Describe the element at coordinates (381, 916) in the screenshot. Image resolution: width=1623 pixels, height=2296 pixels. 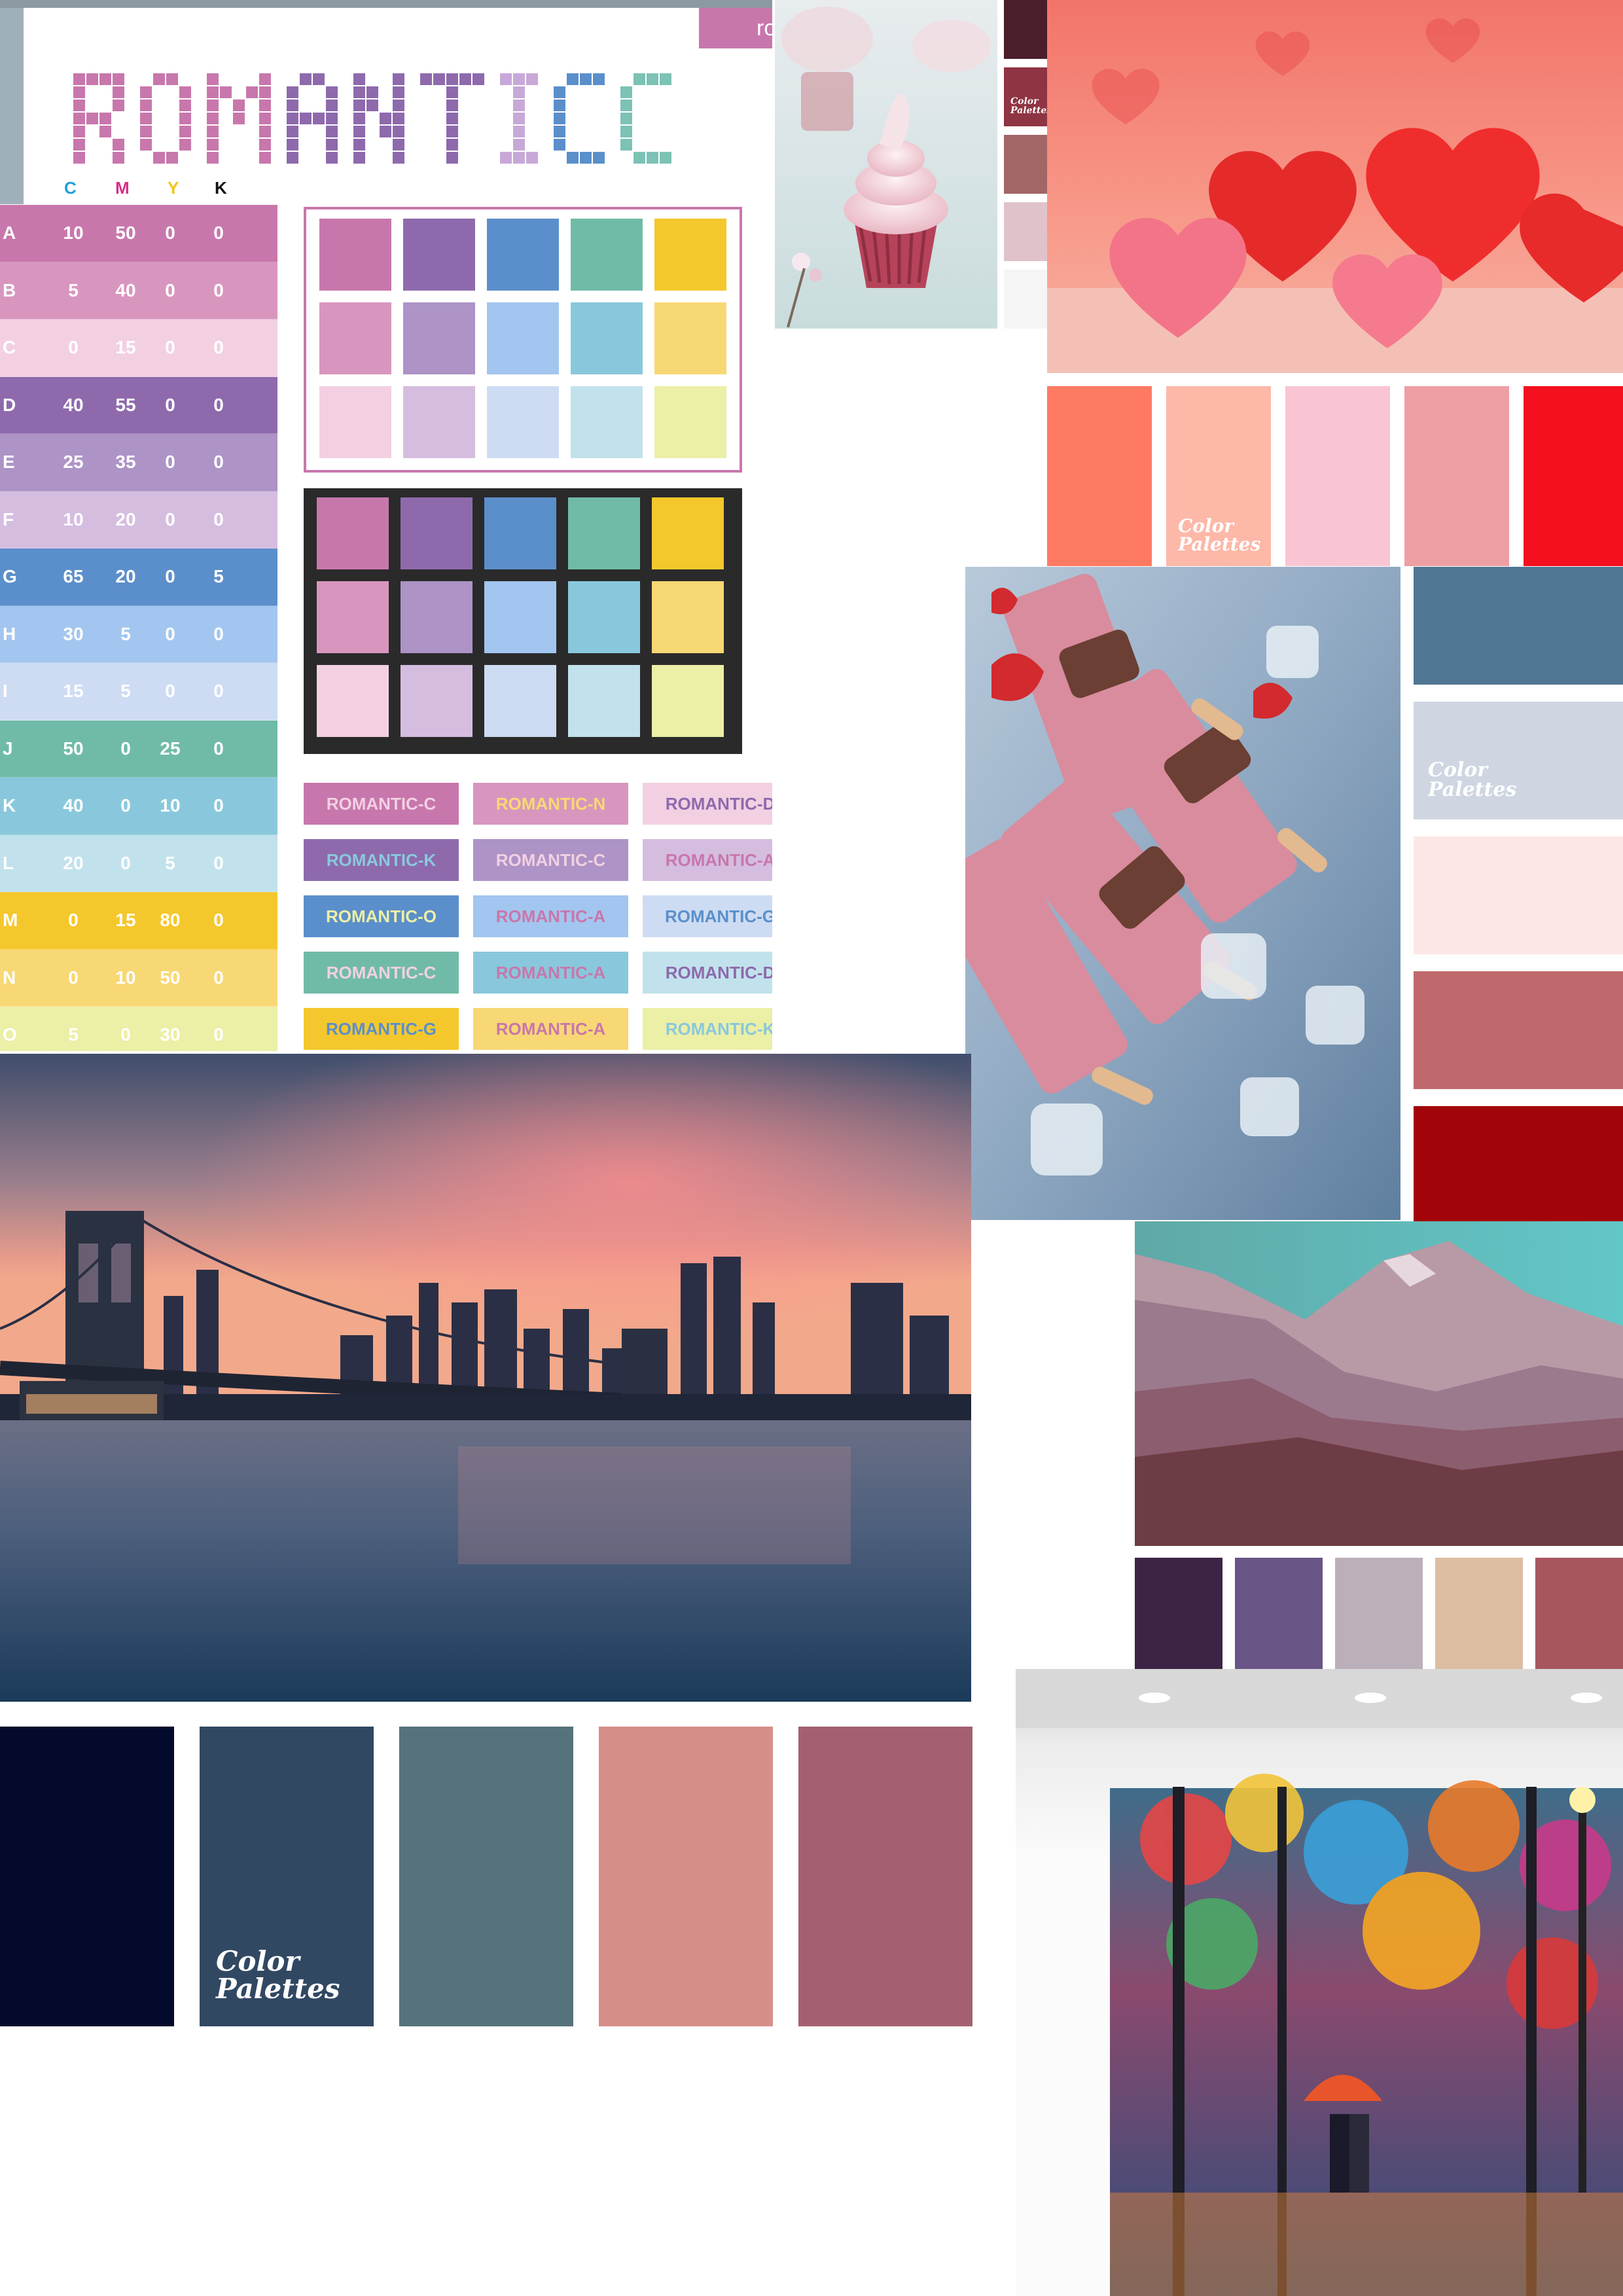
I see `romantic-label: ROMANTIC-O` at that location.